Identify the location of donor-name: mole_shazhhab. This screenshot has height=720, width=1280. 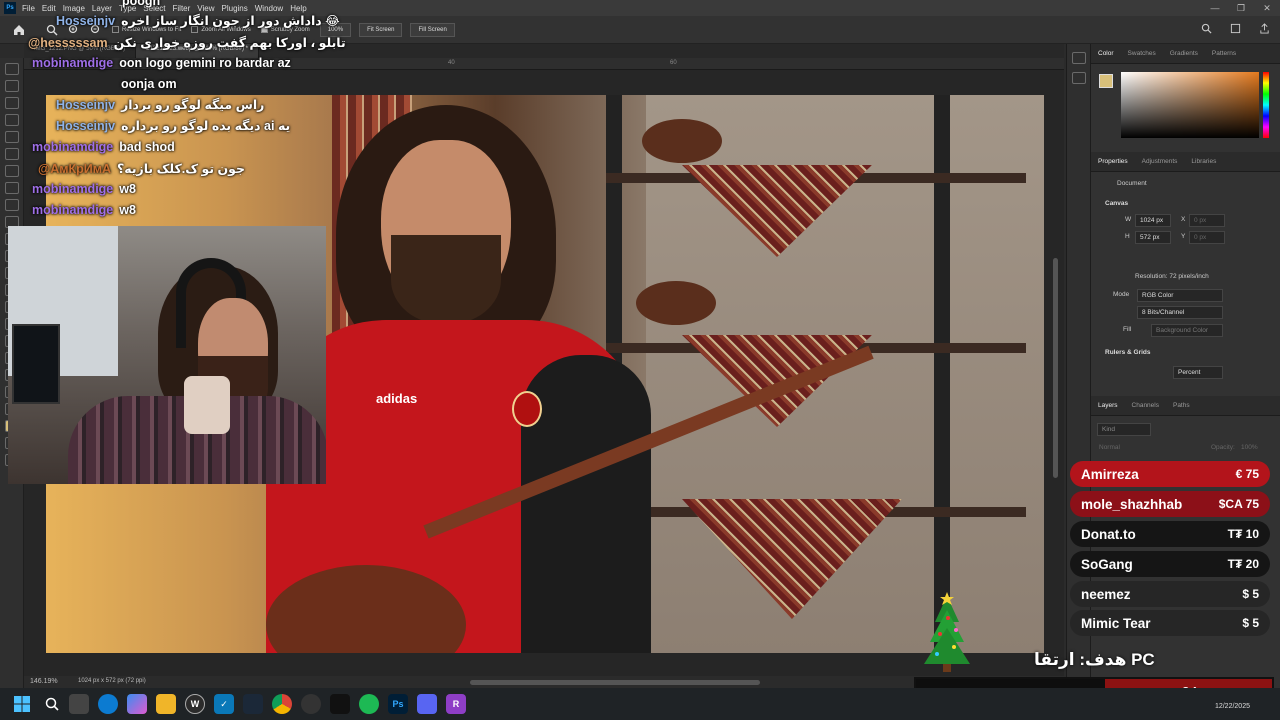
(1132, 504).